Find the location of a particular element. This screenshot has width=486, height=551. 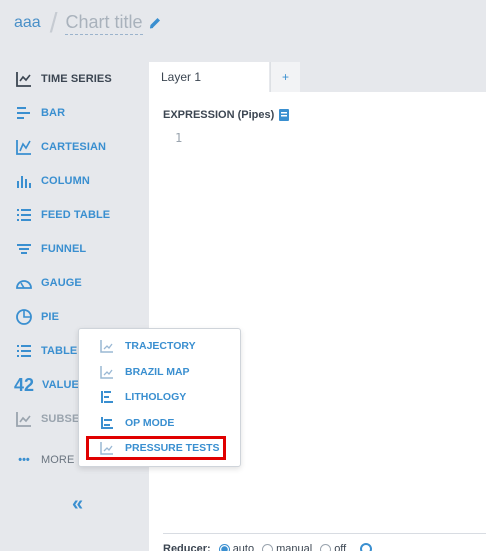

reducer-auto-radio is located at coordinates (224, 547).